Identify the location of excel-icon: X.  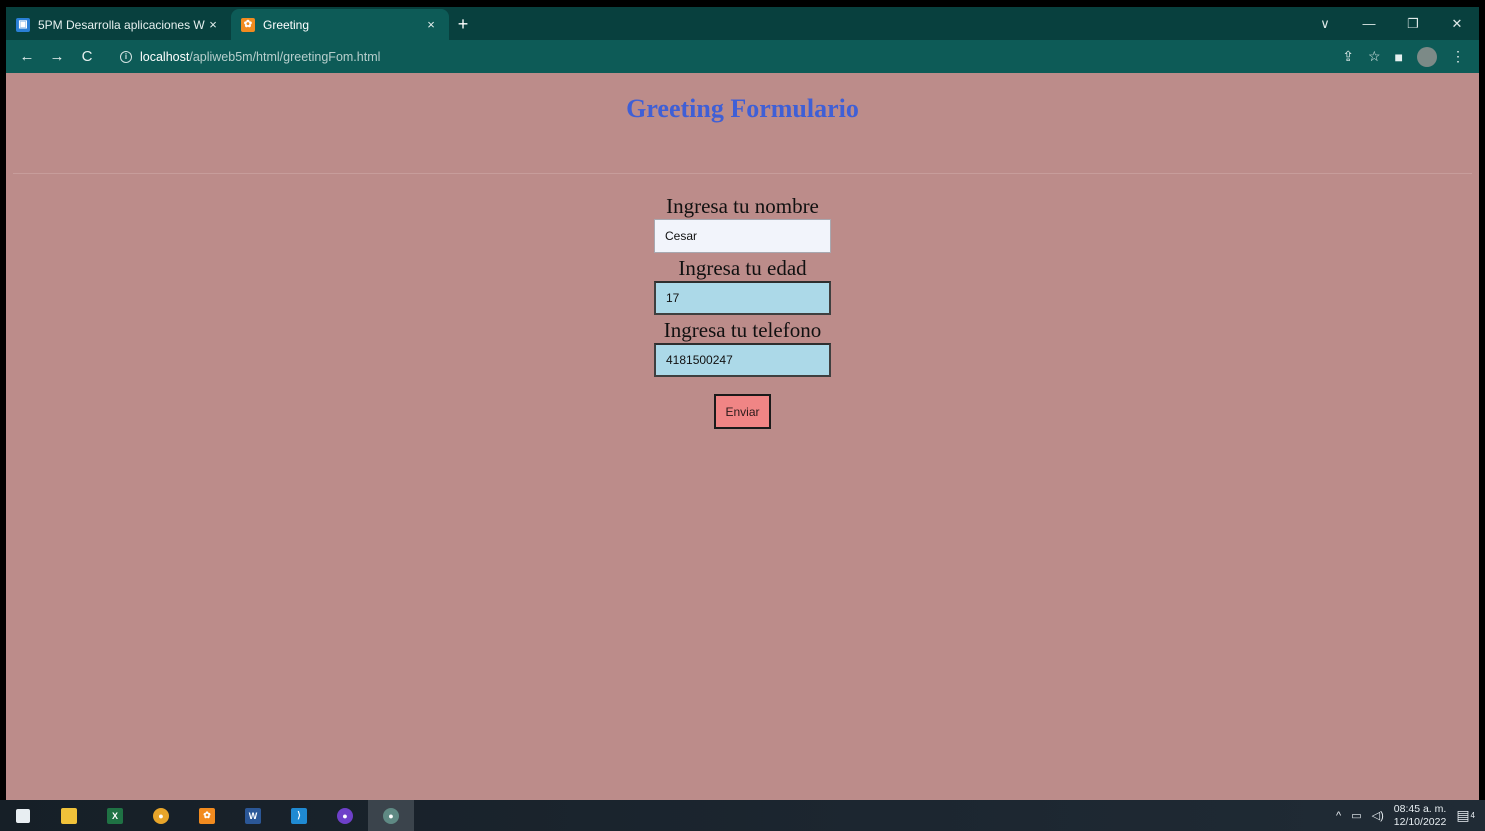
(115, 815).